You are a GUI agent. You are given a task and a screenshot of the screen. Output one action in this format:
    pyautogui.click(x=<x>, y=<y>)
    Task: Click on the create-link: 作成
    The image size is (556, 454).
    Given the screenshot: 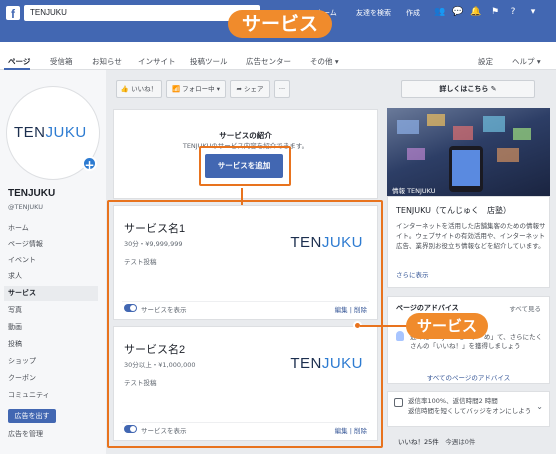 What is the action you would take?
    pyautogui.click(x=413, y=13)
    